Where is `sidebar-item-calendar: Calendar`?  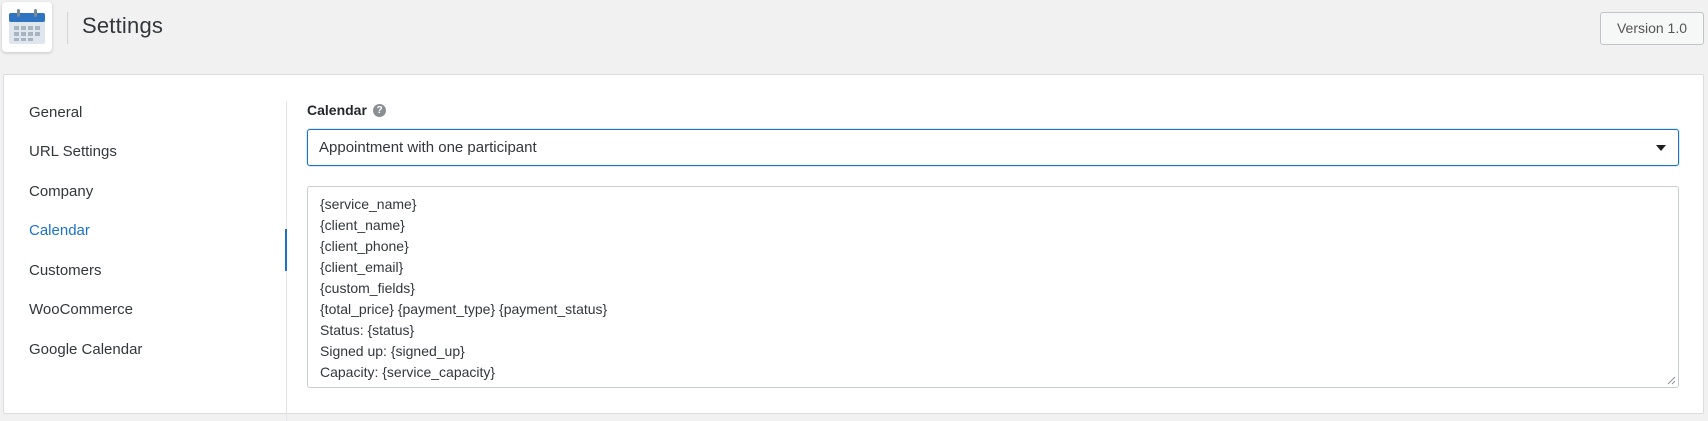
sidebar-item-calendar: Calendar is located at coordinates (59, 230).